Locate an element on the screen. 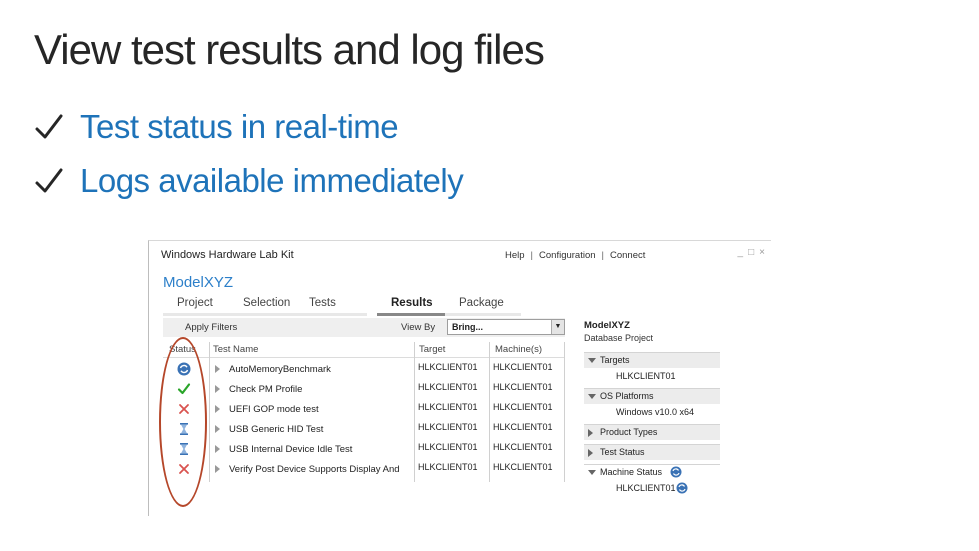 The width and height of the screenshot is (979, 551). test-name-cell: Check PM Profile is located at coordinates (266, 389).